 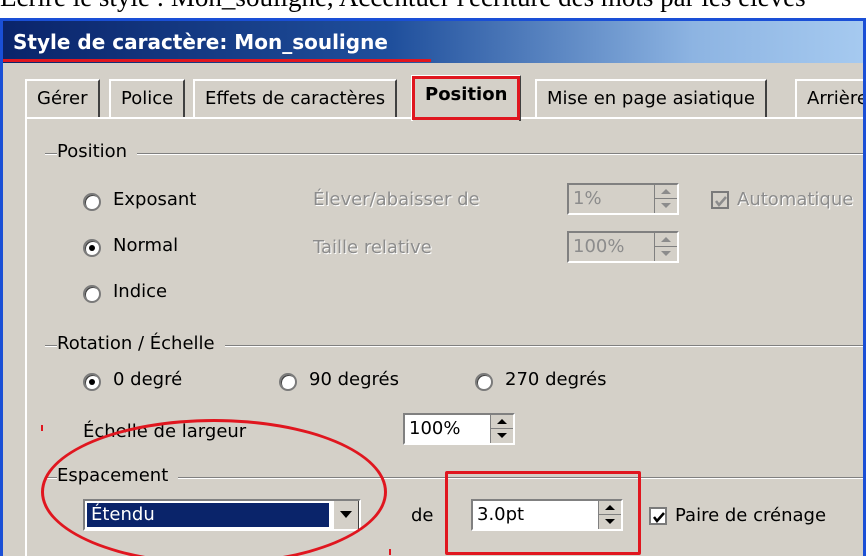 What do you see at coordinates (750, 515) in the screenshot?
I see `kerning-label: Paire de crénage` at bounding box center [750, 515].